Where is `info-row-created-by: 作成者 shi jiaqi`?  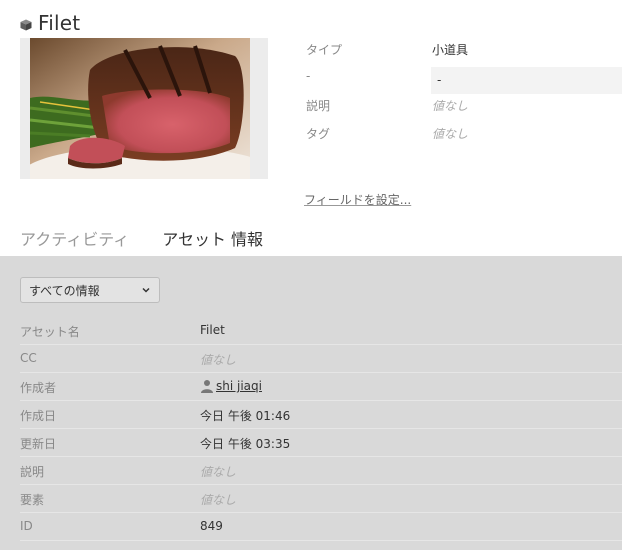 info-row-created-by: 作成者 shi jiaqi is located at coordinates (321, 387).